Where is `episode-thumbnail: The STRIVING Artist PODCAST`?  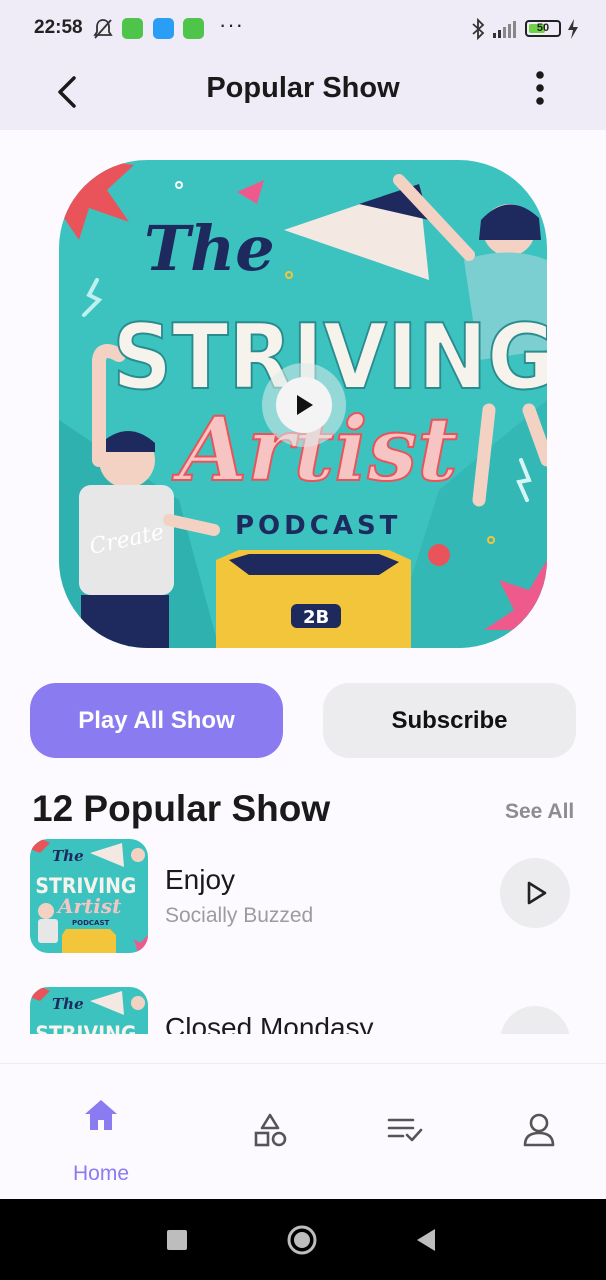 episode-thumbnail: The STRIVING Artist PODCAST is located at coordinates (89, 896).